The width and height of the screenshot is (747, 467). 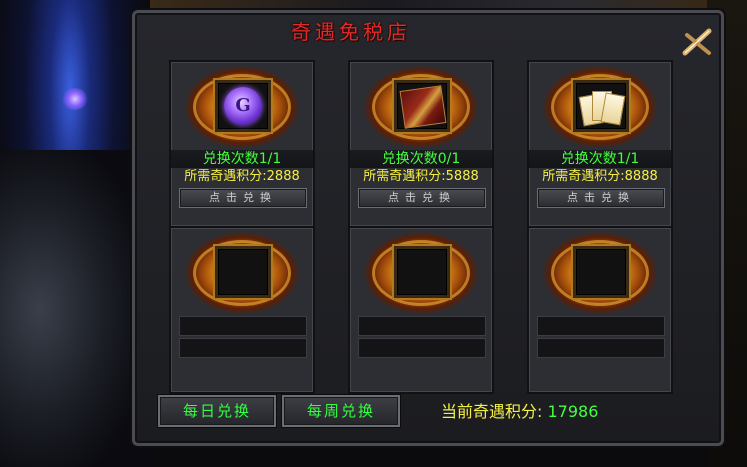 I want to click on current-points-value: 17986, so click(x=573, y=411).